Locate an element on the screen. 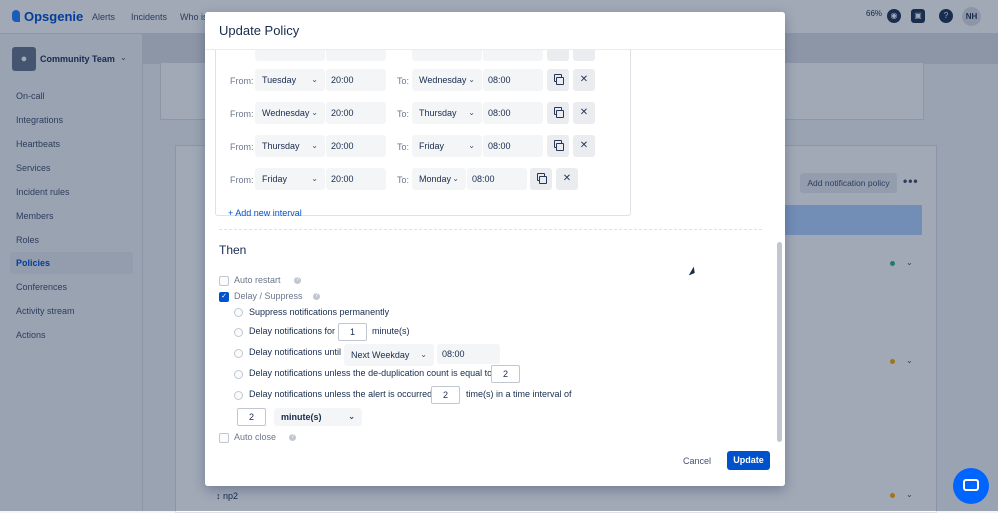 The width and height of the screenshot is (998, 513). dialog-footer: Cancel Update is located at coordinates (495, 465).